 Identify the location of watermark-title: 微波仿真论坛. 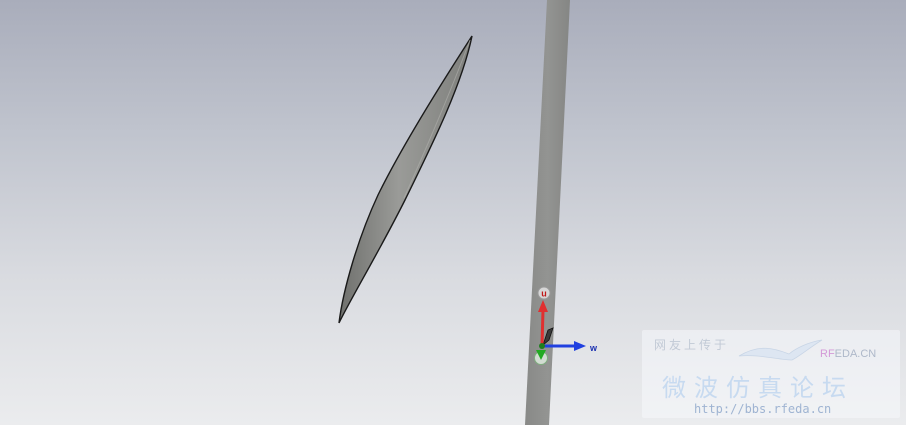
(758, 388).